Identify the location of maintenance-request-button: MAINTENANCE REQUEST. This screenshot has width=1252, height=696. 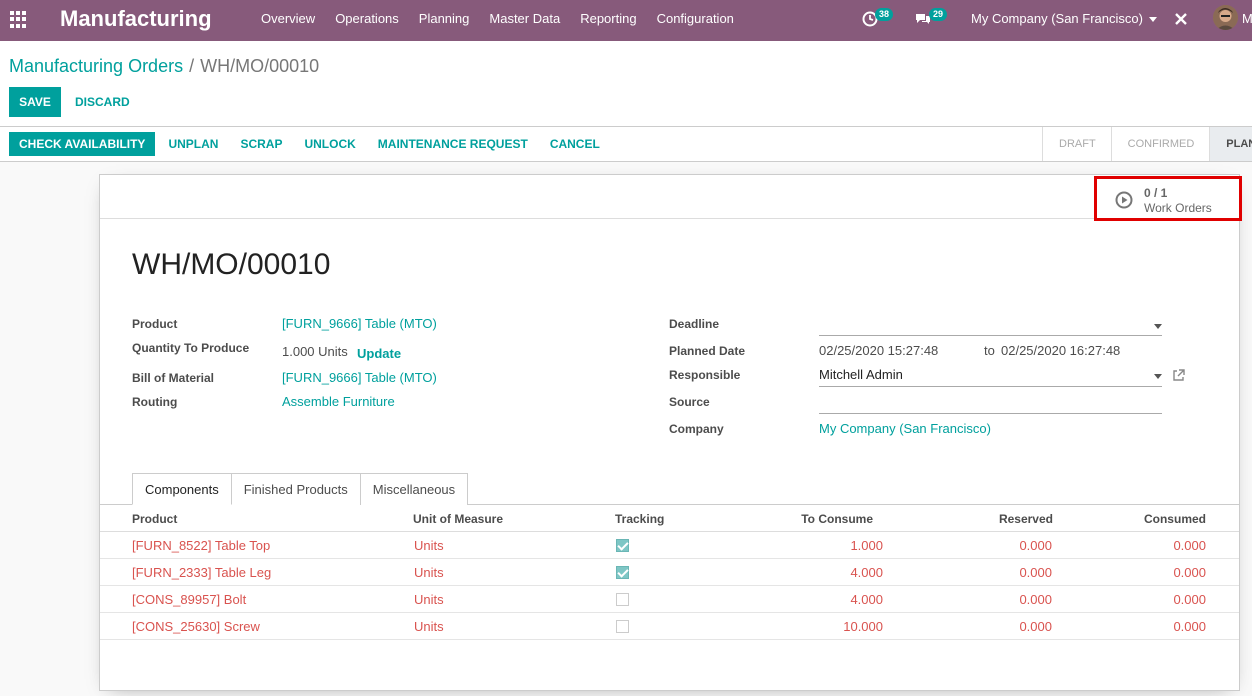
(453, 144).